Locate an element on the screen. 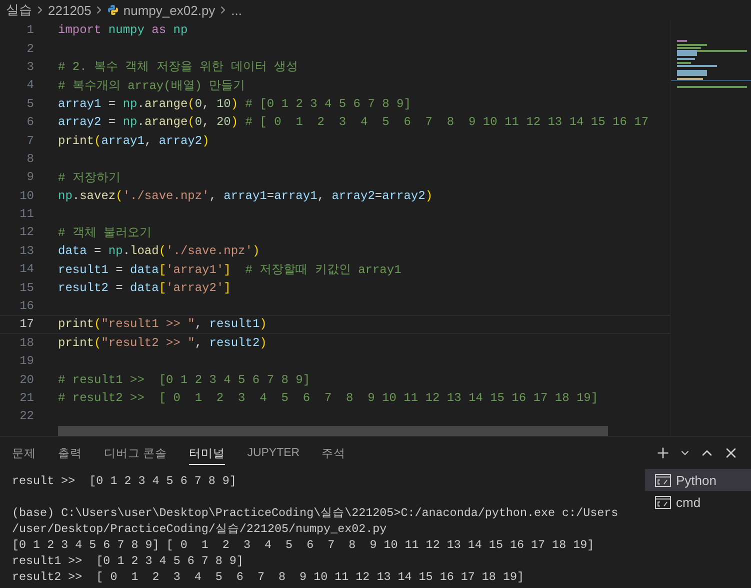 The width and height of the screenshot is (751, 588). line-number: 9 is located at coordinates (30, 177).